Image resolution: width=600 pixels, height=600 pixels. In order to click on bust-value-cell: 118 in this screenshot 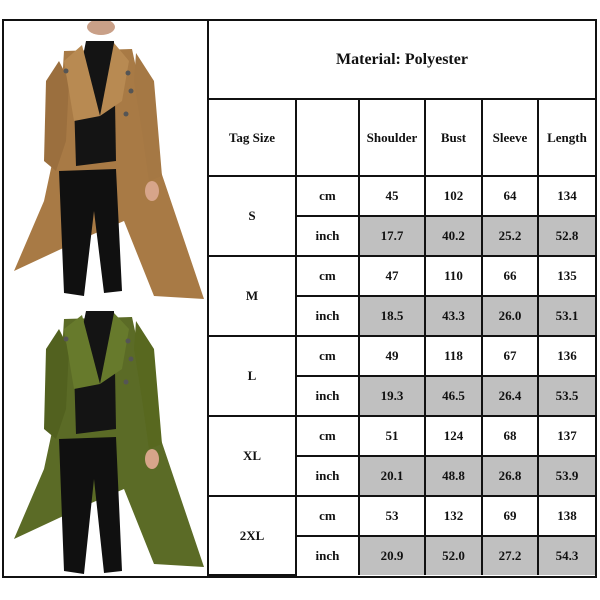, I will do `click(453, 356)`.